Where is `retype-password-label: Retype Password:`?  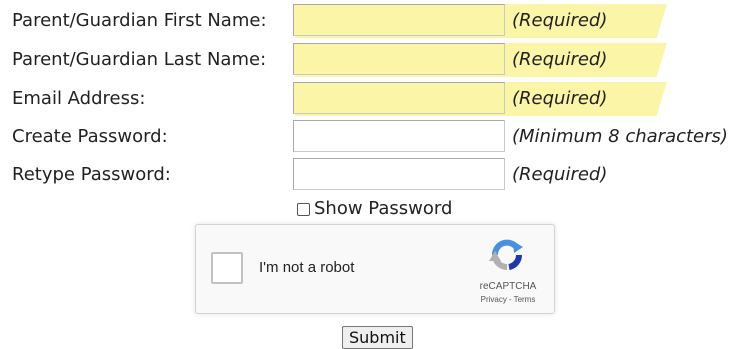
retype-password-label: Retype Password: is located at coordinates (91, 174).